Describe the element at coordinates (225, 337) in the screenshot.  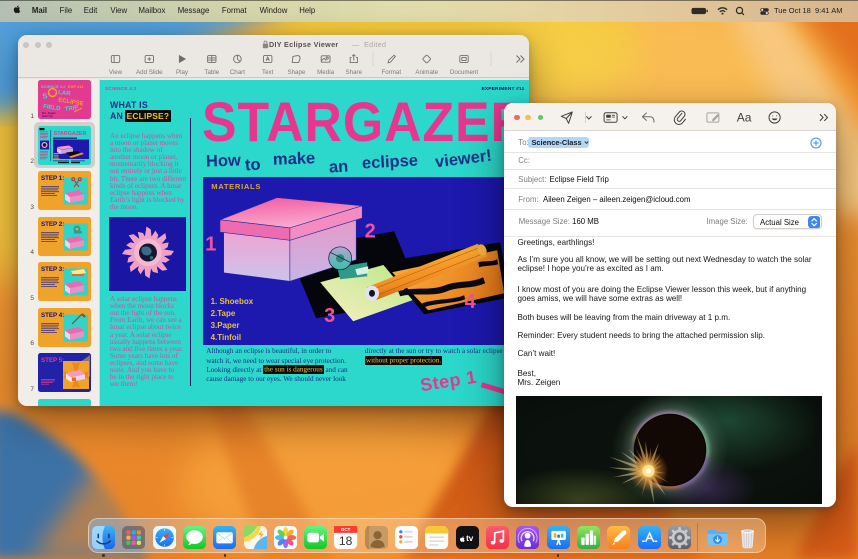
I see `svg-text: 4.Tinfoil` at that location.